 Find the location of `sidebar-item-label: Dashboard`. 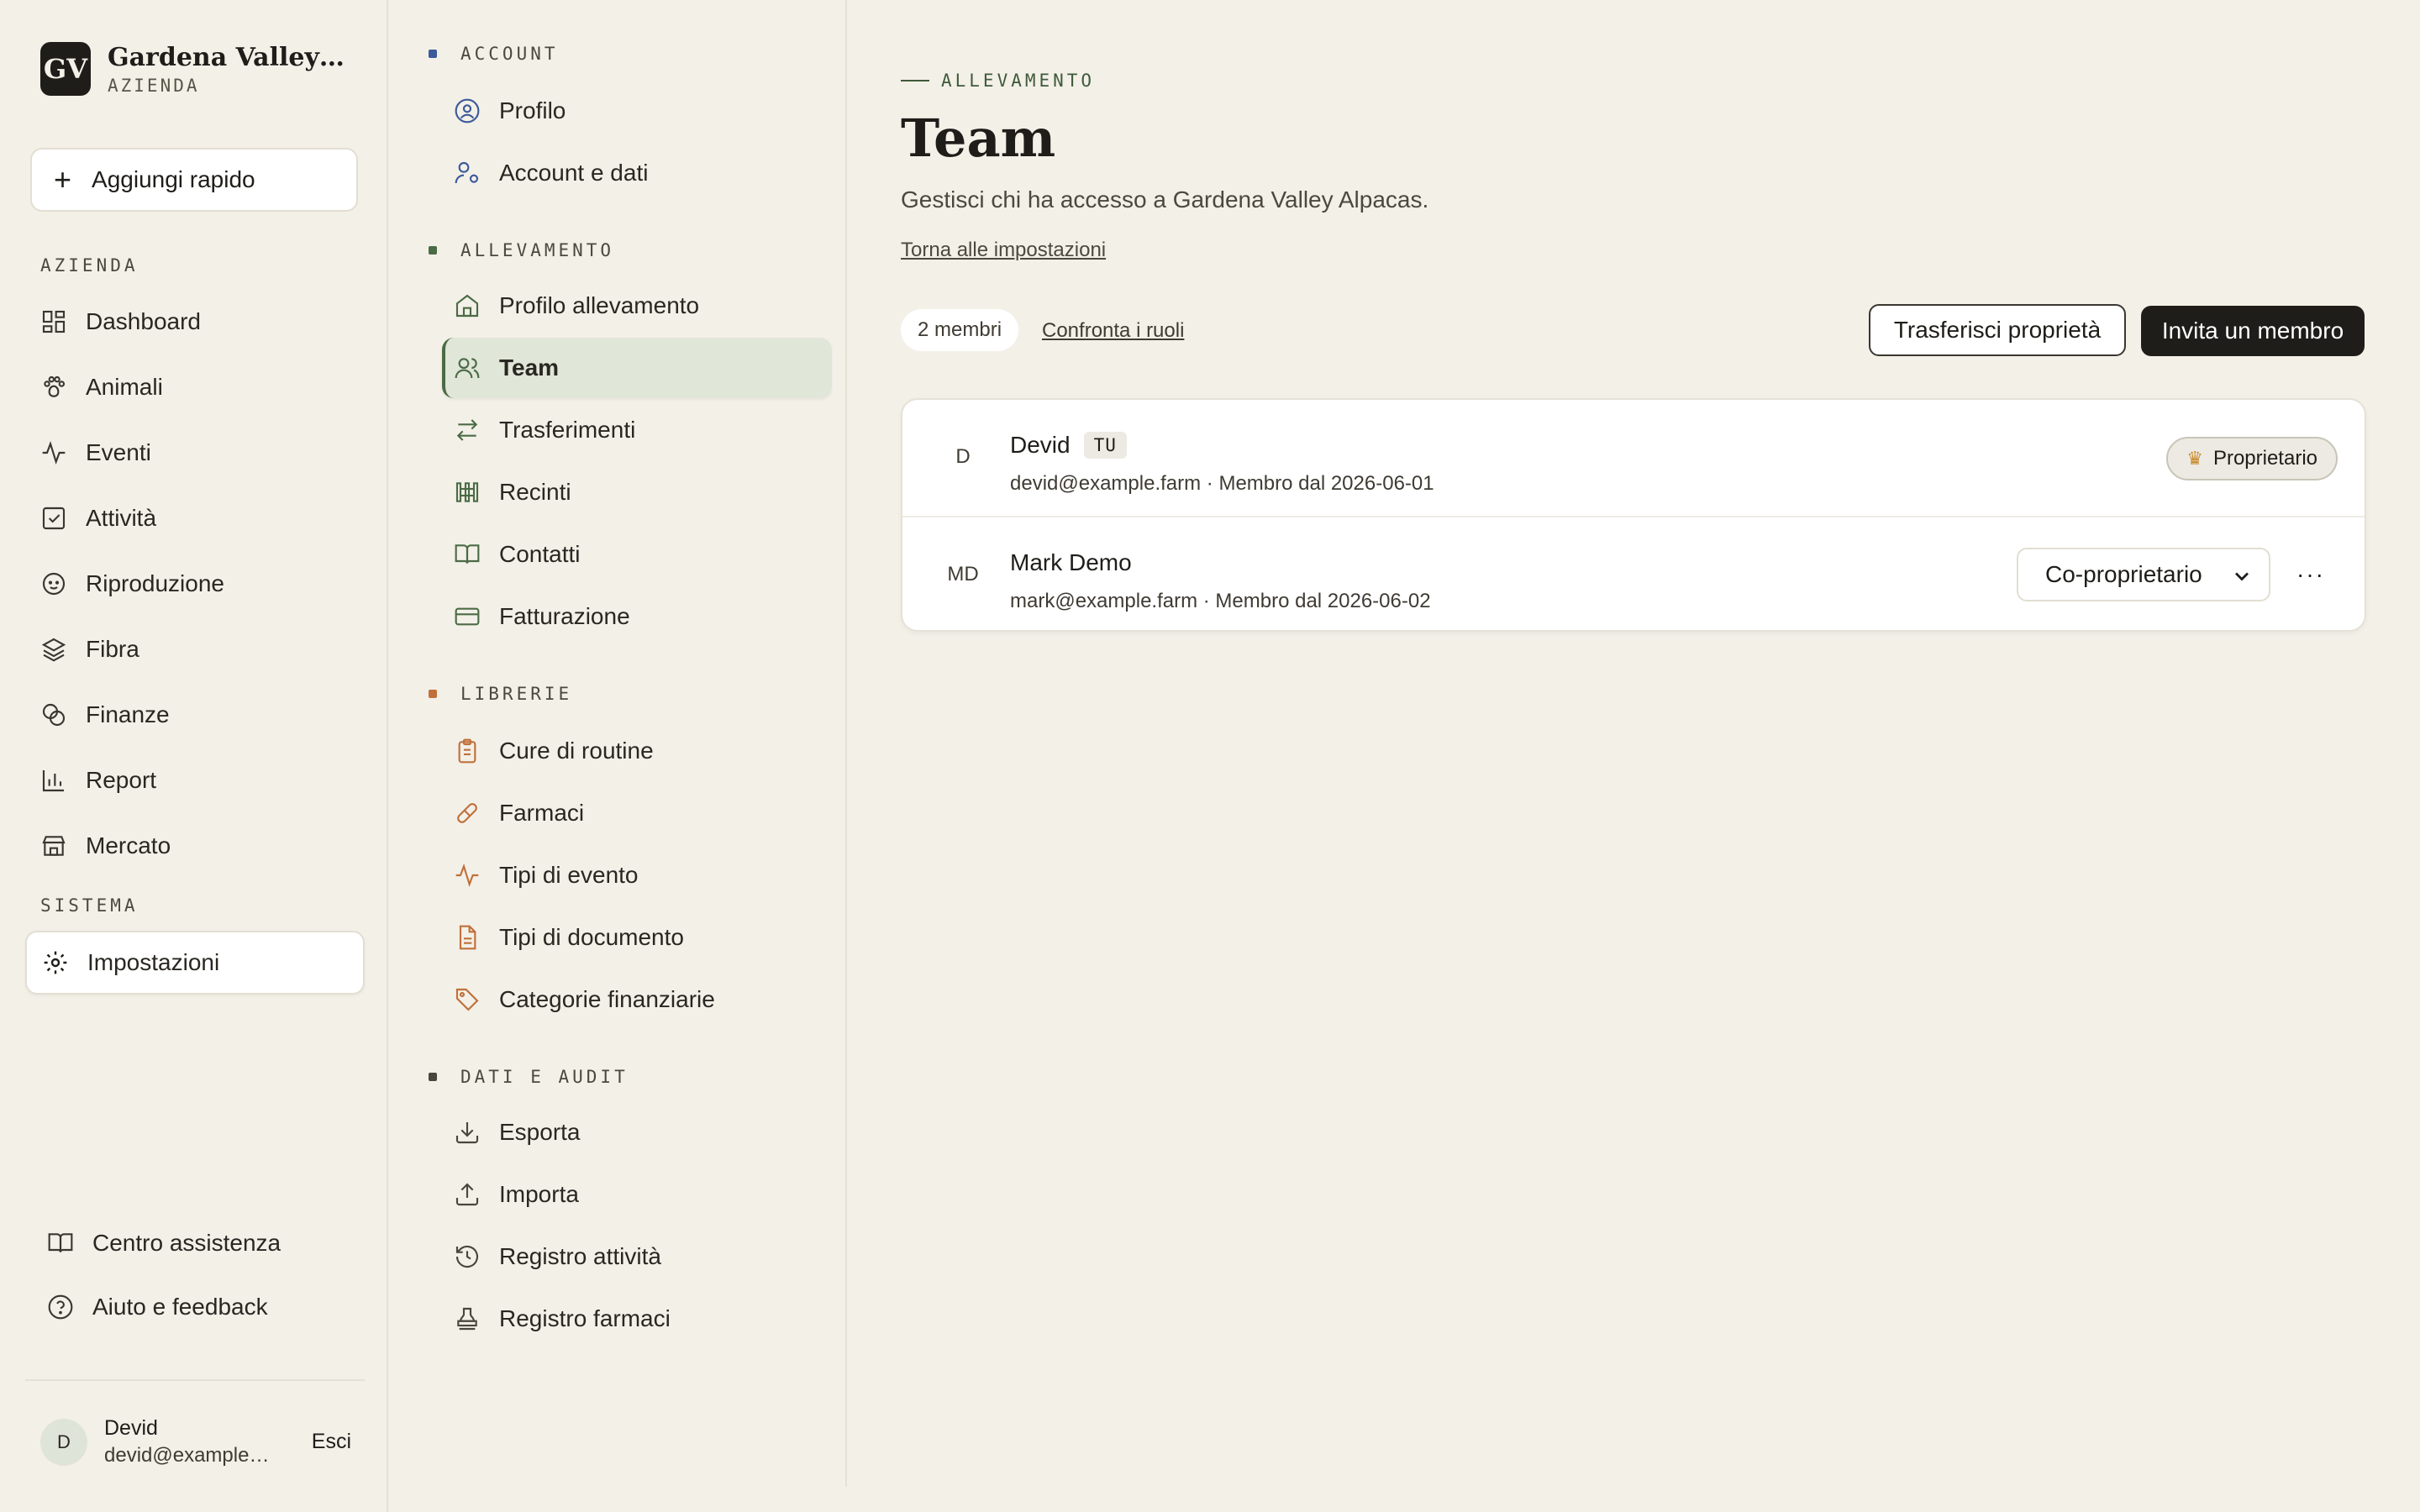

sidebar-item-label: Dashboard is located at coordinates (143, 321).